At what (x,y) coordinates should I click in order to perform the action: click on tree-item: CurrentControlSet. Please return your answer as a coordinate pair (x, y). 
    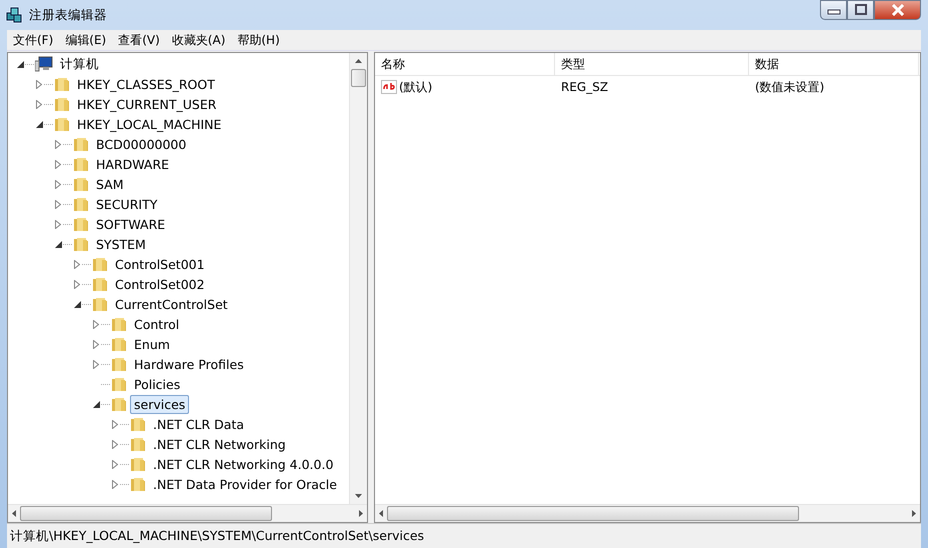
    Looking at the image, I should click on (171, 304).